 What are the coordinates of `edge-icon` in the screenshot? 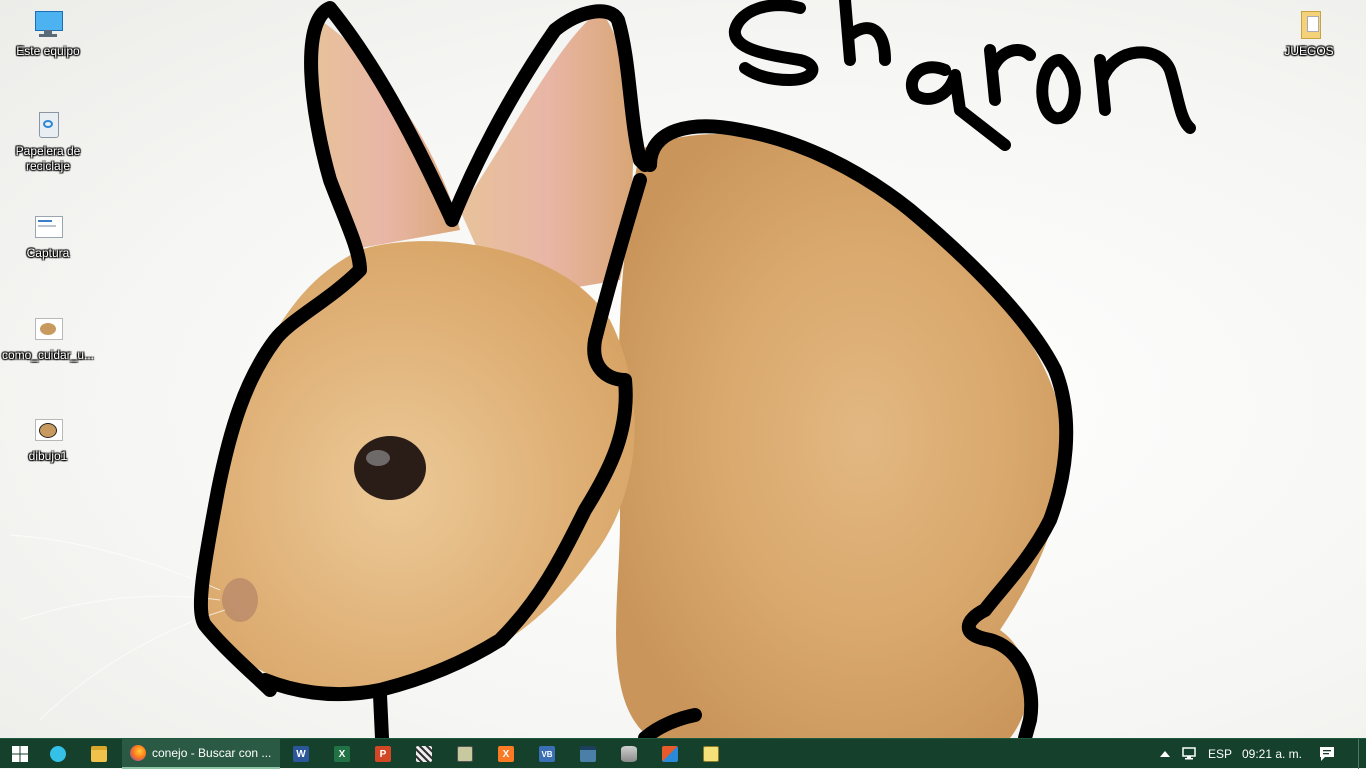 It's located at (58, 754).